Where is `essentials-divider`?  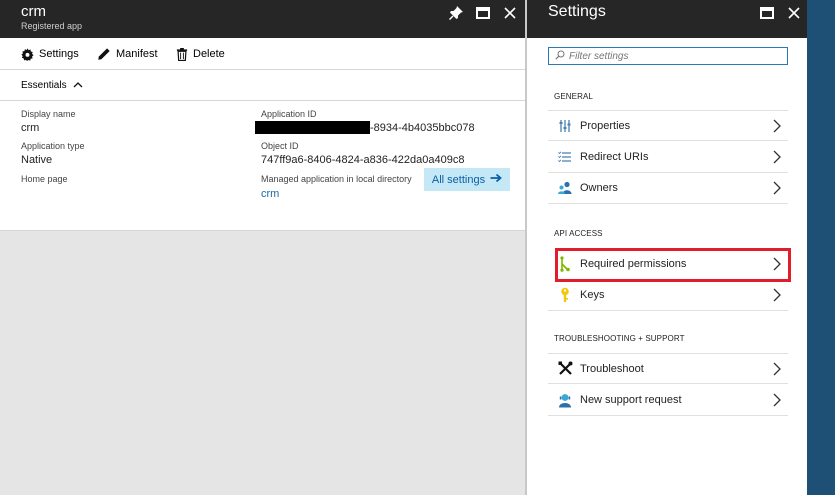 essentials-divider is located at coordinates (262, 100).